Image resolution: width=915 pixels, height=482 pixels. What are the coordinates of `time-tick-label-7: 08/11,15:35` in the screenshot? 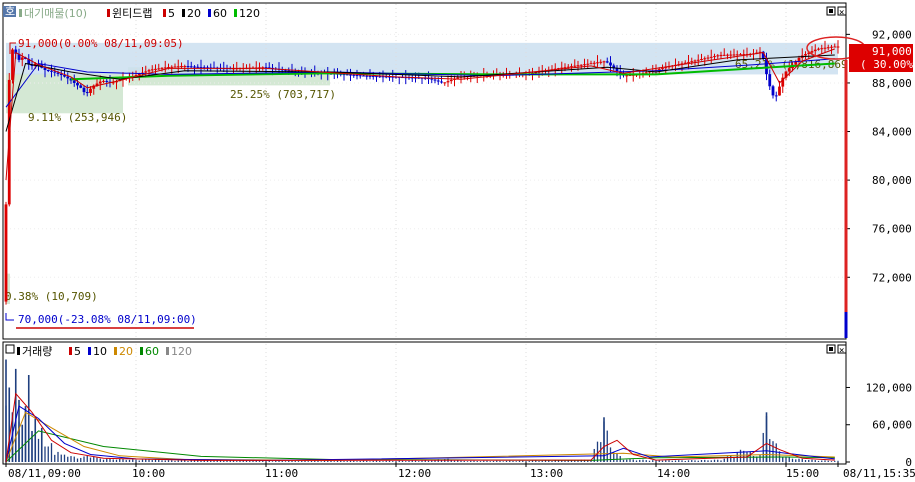 It's located at (879, 473).